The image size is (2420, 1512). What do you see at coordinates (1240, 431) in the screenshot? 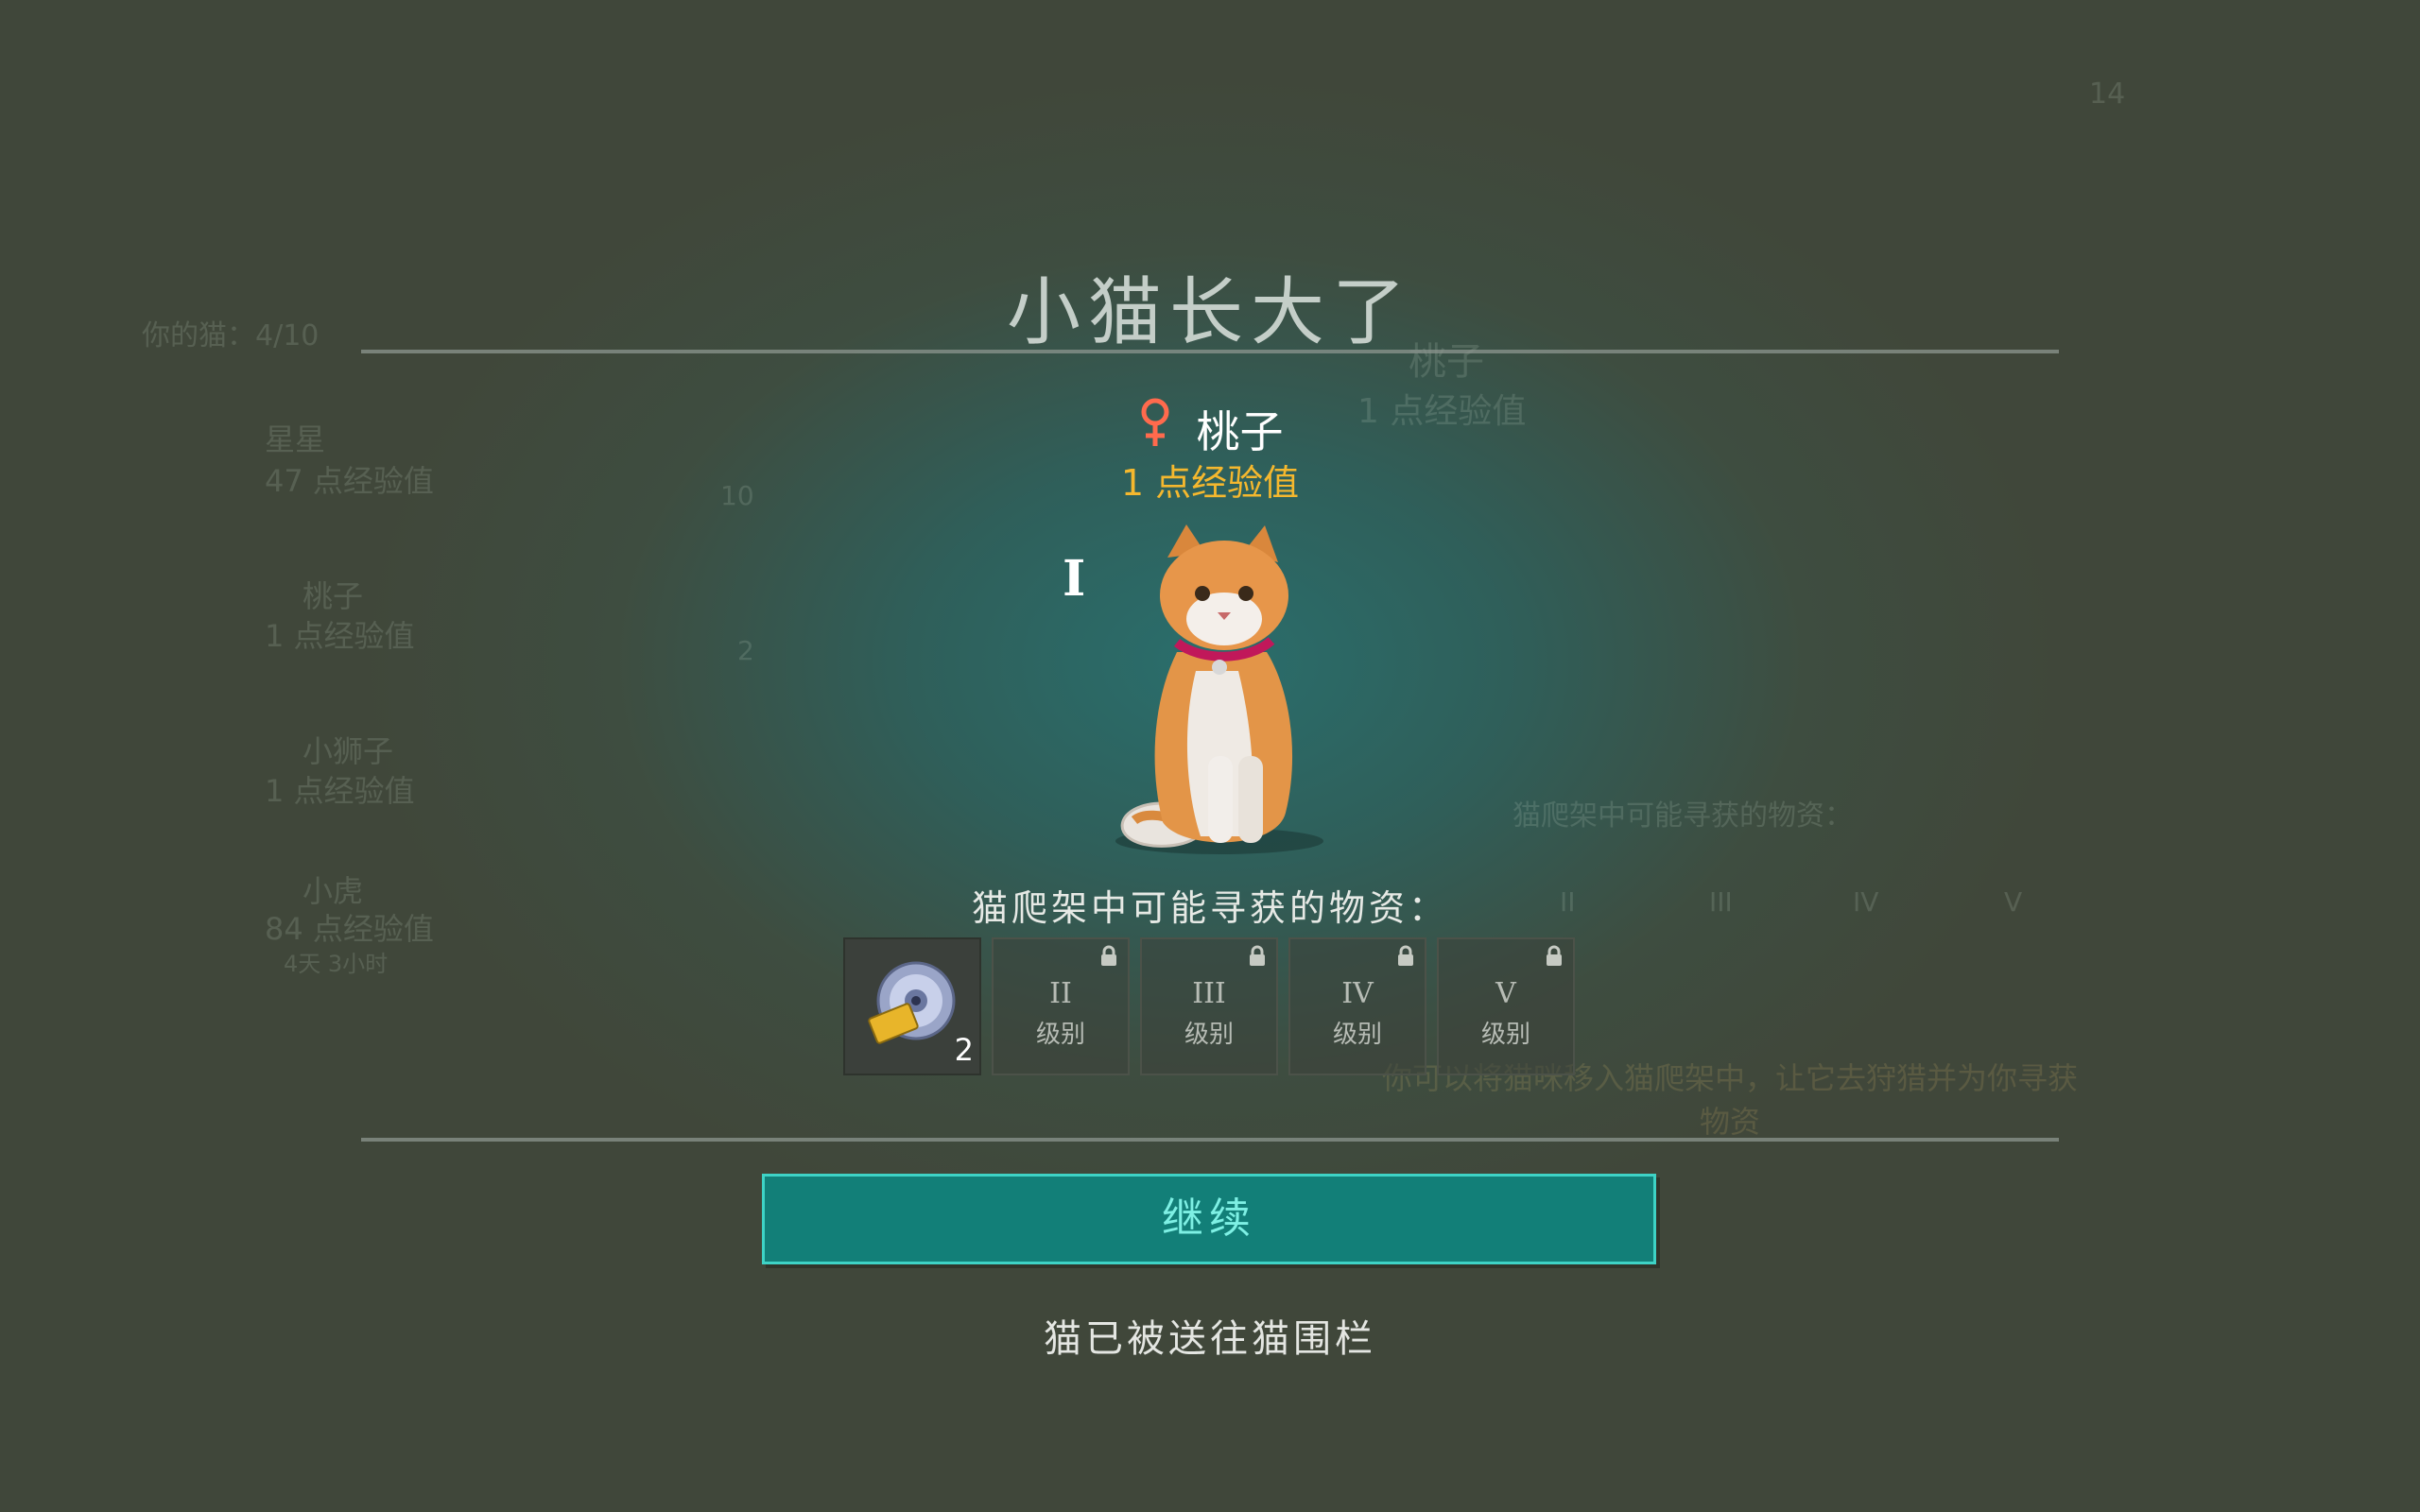
I see `cat-name: 桃子` at bounding box center [1240, 431].